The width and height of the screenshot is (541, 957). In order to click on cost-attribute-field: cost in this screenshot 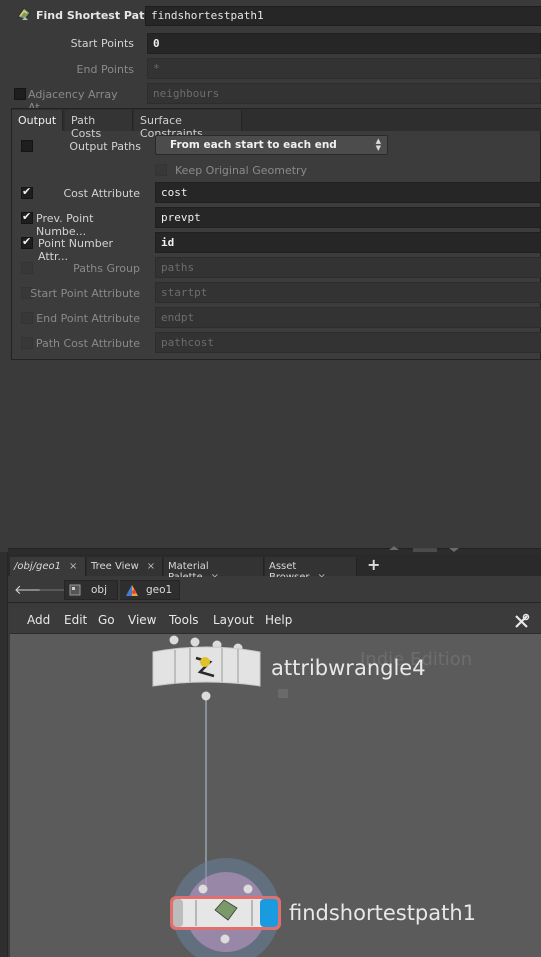, I will do `click(348, 192)`.